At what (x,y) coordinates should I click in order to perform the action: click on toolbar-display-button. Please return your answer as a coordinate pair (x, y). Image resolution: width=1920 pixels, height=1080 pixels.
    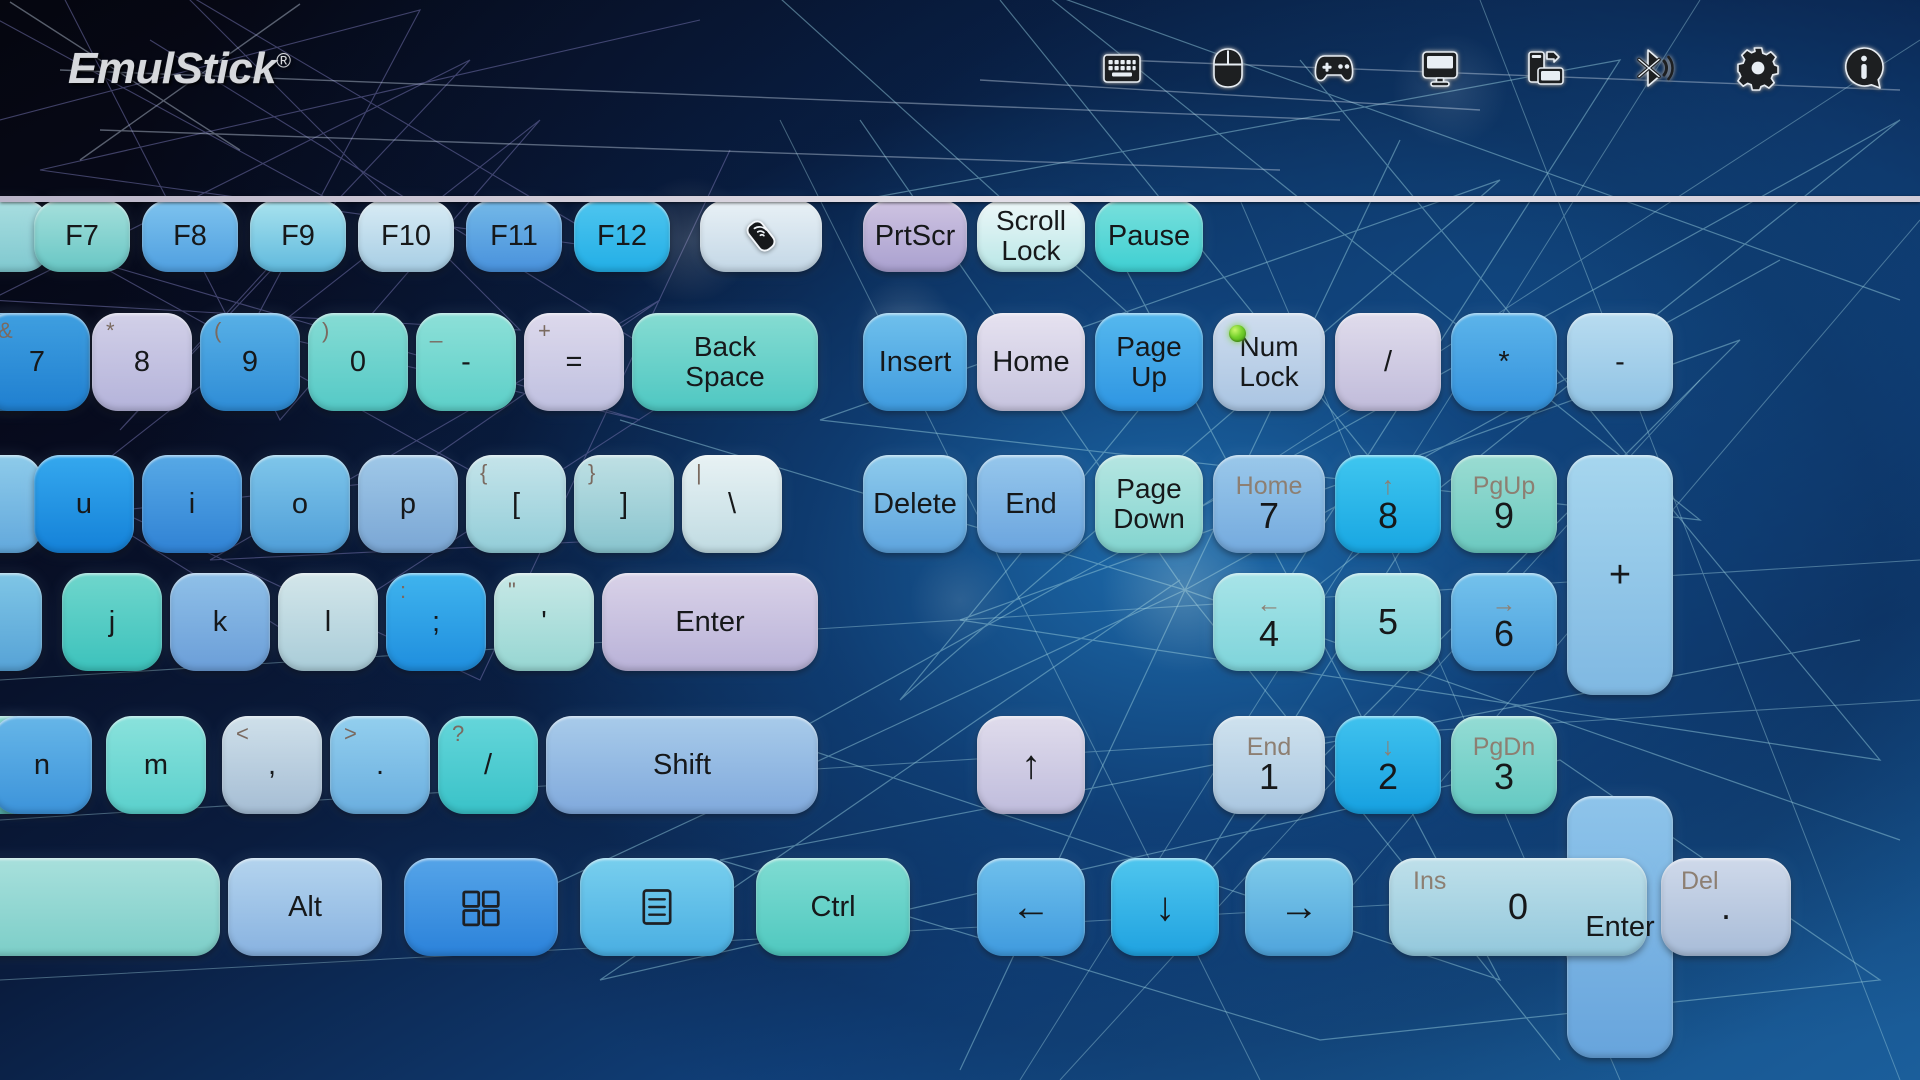
    Looking at the image, I should click on (1440, 68).